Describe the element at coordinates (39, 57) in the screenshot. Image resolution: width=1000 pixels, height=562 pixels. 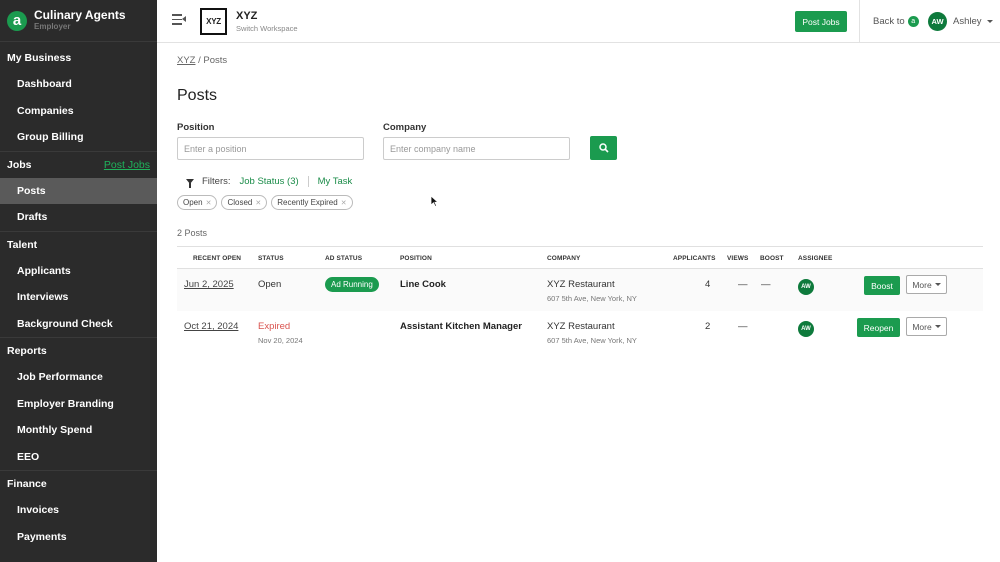
I see `section-title: My Business` at that location.